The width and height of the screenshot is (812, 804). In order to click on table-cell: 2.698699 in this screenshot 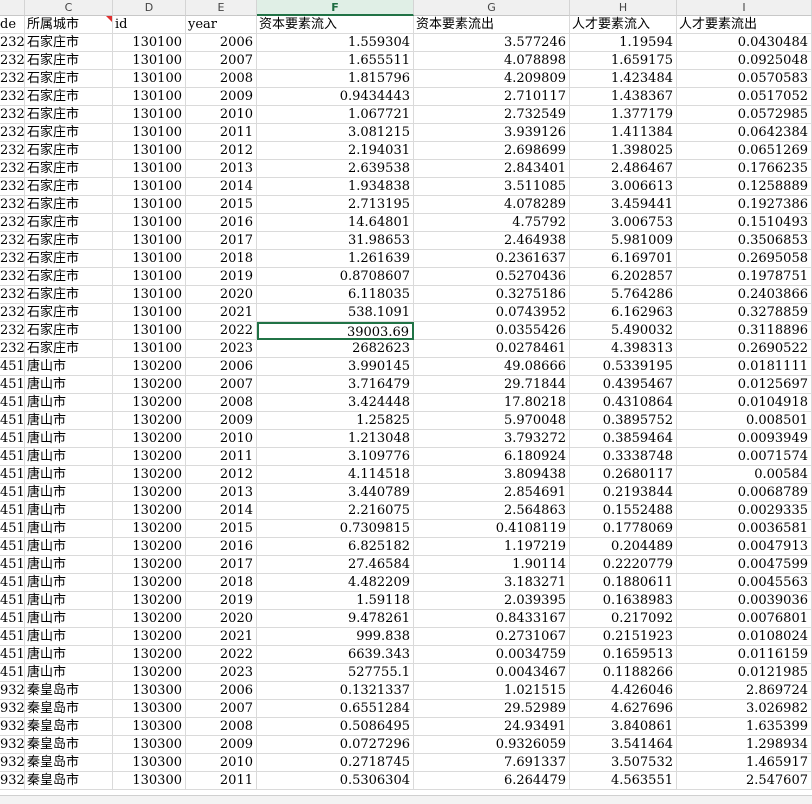, I will do `click(492, 151)`.